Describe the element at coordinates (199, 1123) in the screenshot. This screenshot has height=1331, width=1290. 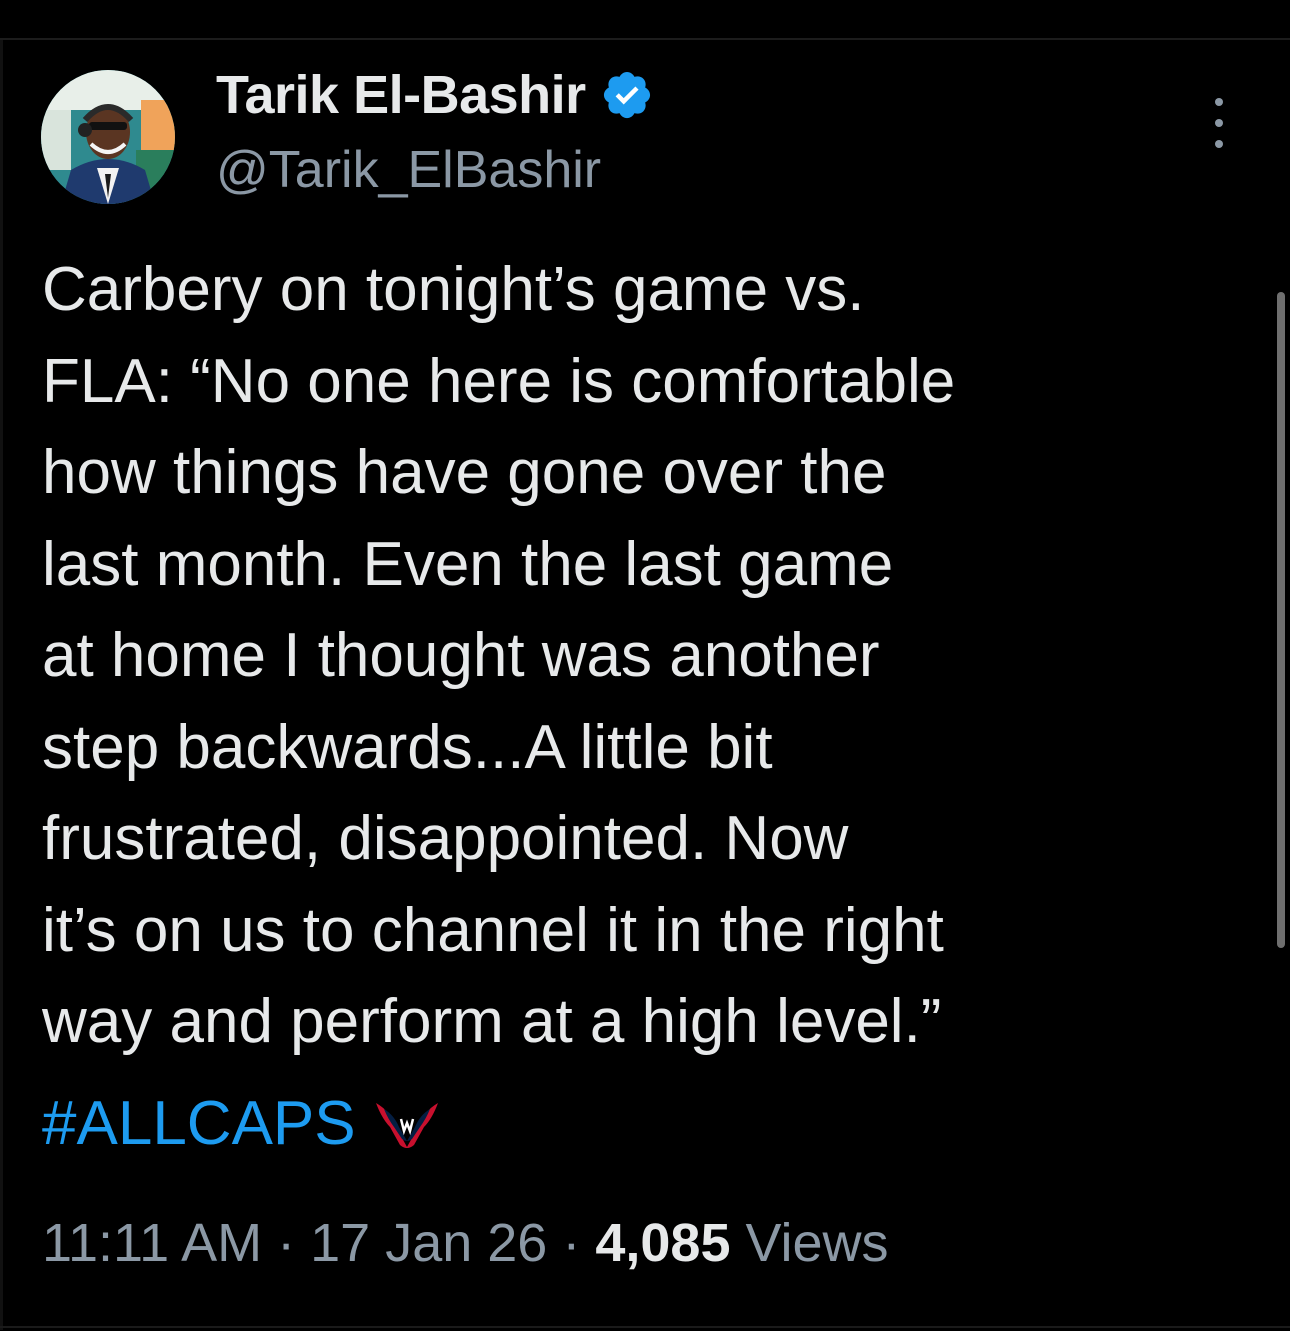
I see `hashtag-link: #ALLCAPS` at that location.